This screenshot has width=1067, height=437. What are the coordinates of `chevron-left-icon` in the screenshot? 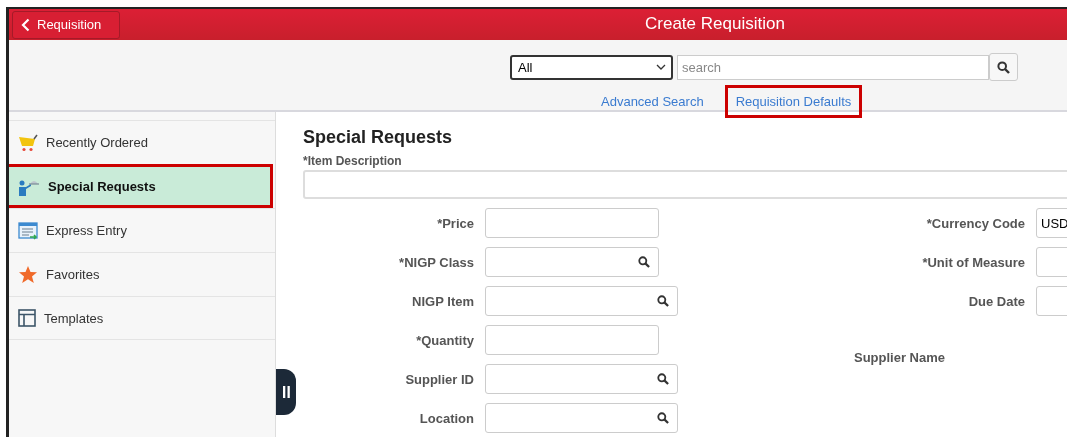 It's located at (25, 24).